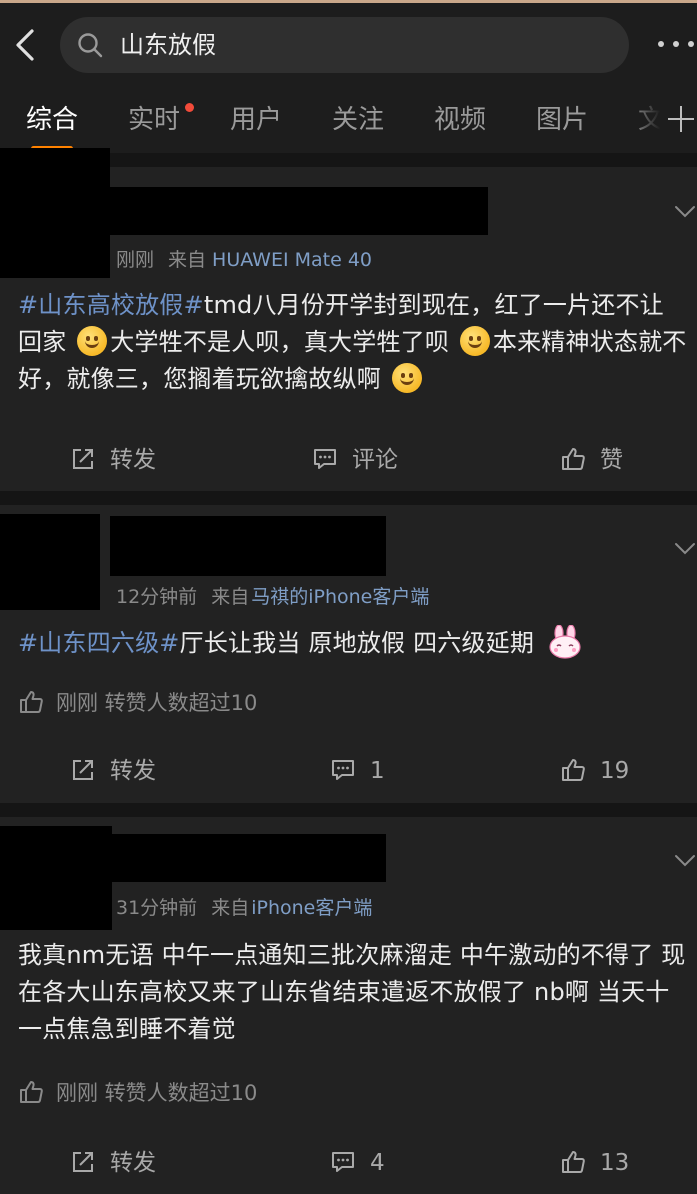 The width and height of the screenshot is (697, 1194). I want to click on more-icon, so click(676, 45).